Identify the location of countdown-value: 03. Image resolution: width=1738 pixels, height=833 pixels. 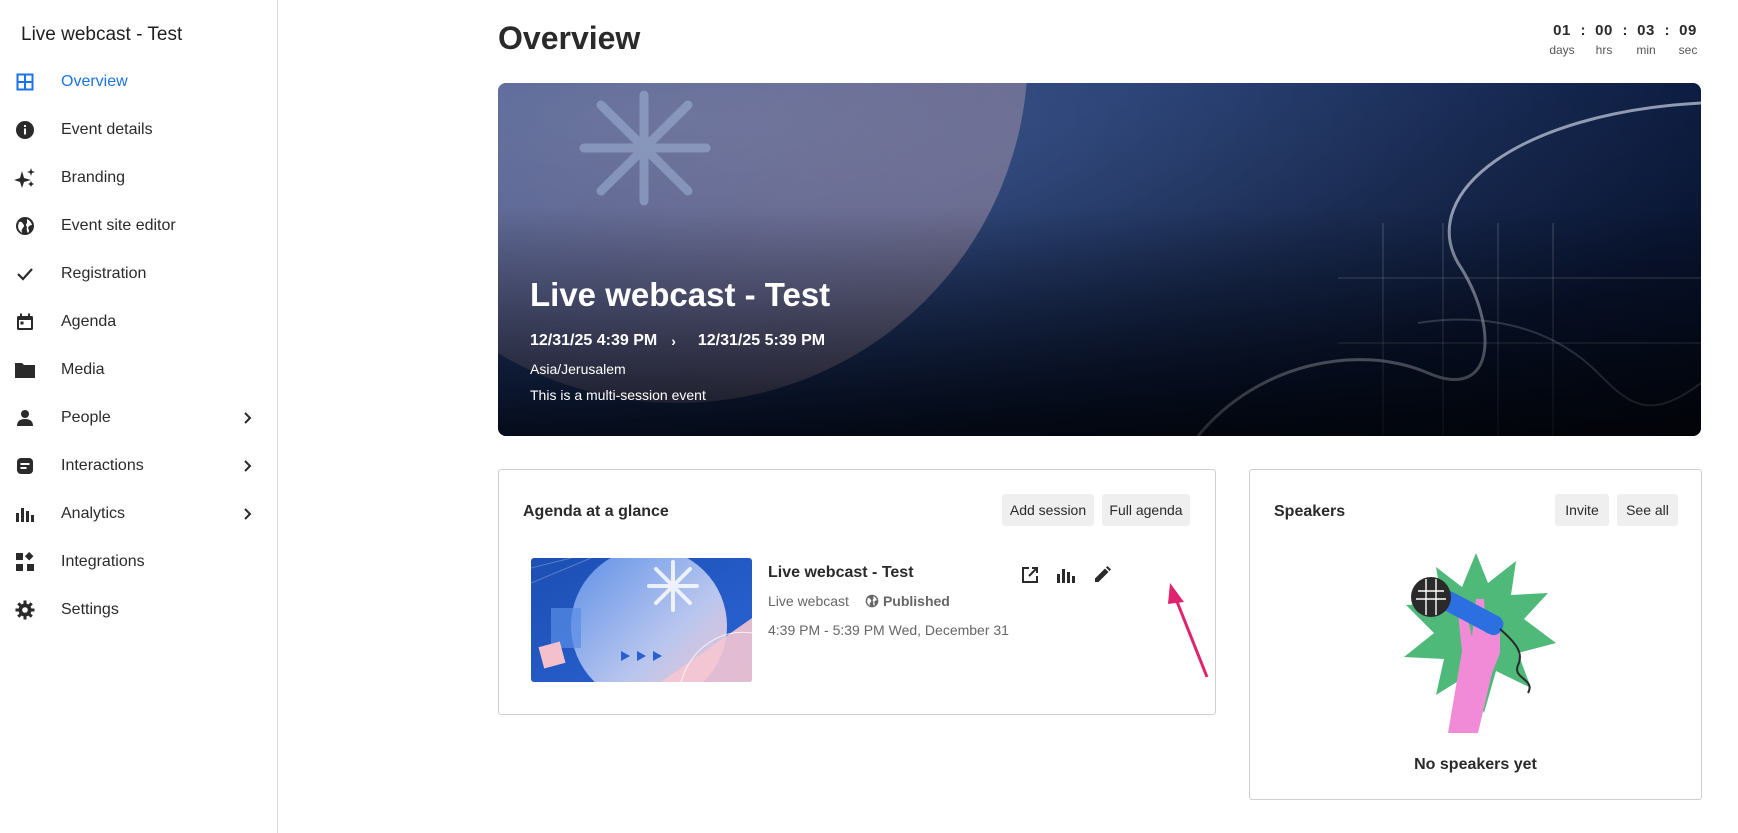
(1646, 30).